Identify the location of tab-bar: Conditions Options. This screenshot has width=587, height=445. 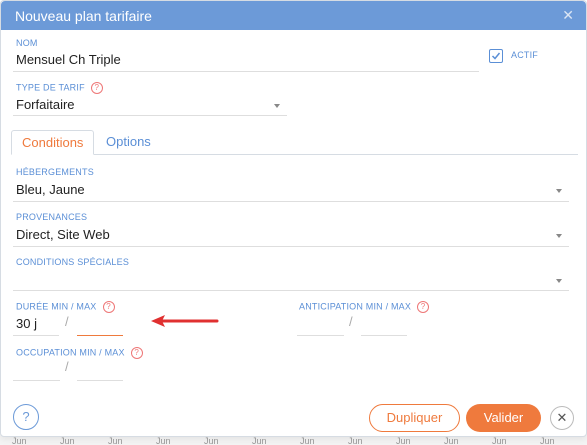
(294, 142).